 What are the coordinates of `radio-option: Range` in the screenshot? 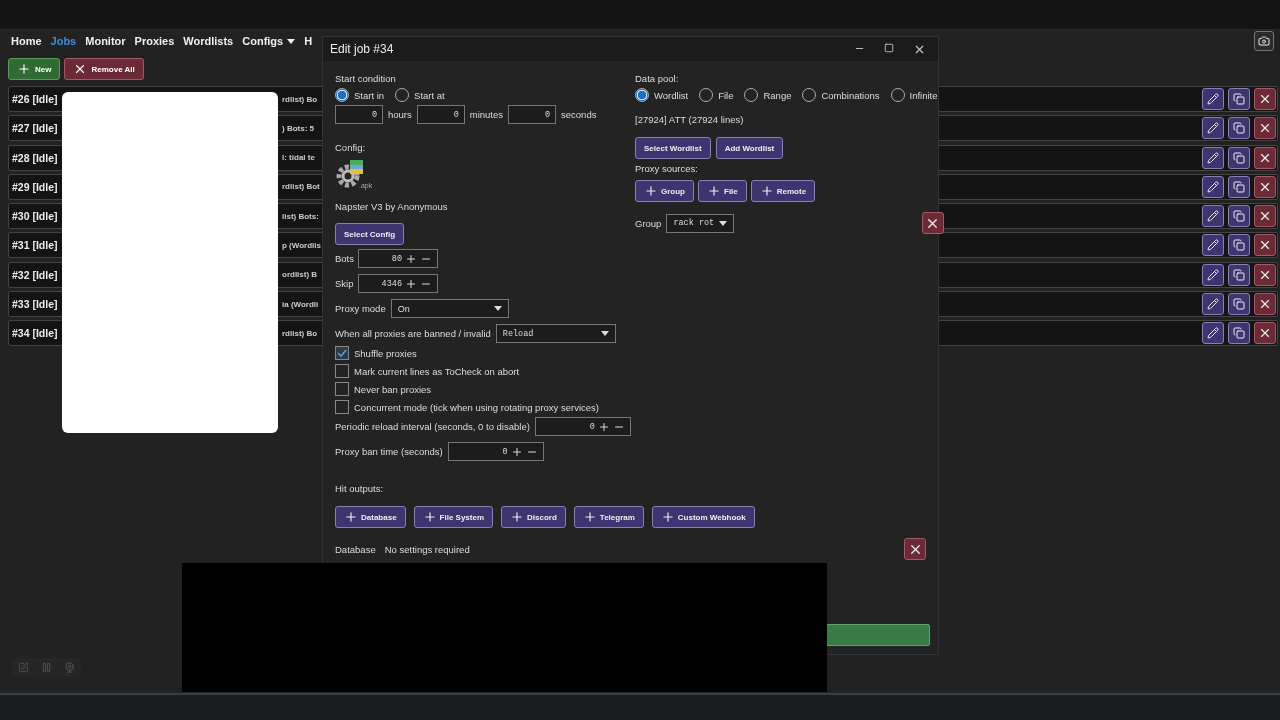 It's located at (768, 95).